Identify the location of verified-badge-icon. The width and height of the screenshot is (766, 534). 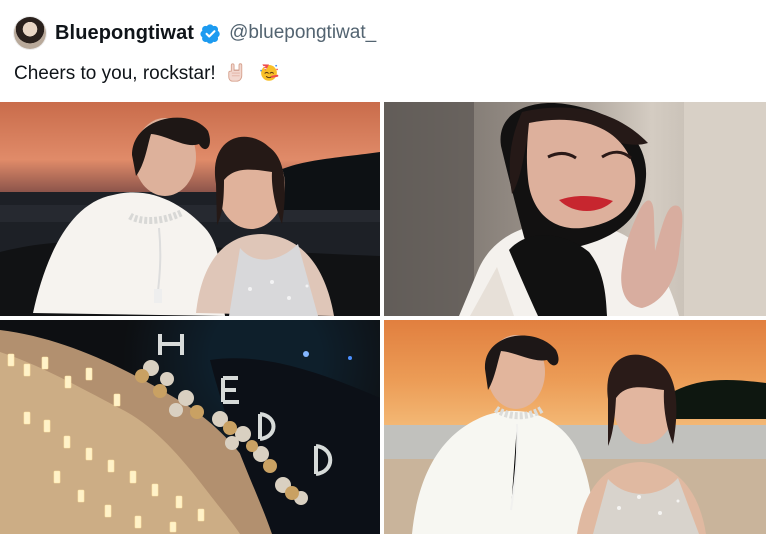
(210, 33).